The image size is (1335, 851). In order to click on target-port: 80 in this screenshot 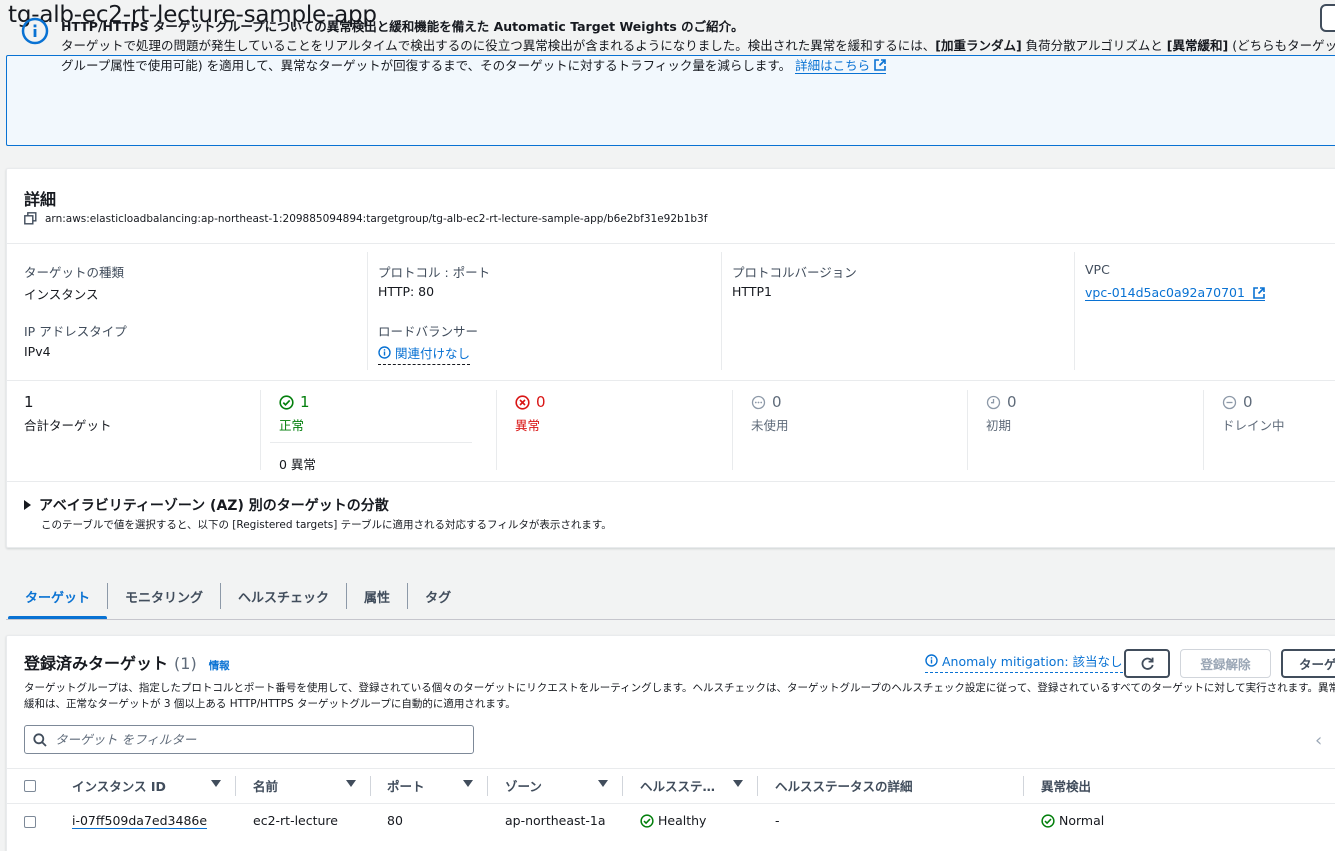, I will do `click(395, 820)`.